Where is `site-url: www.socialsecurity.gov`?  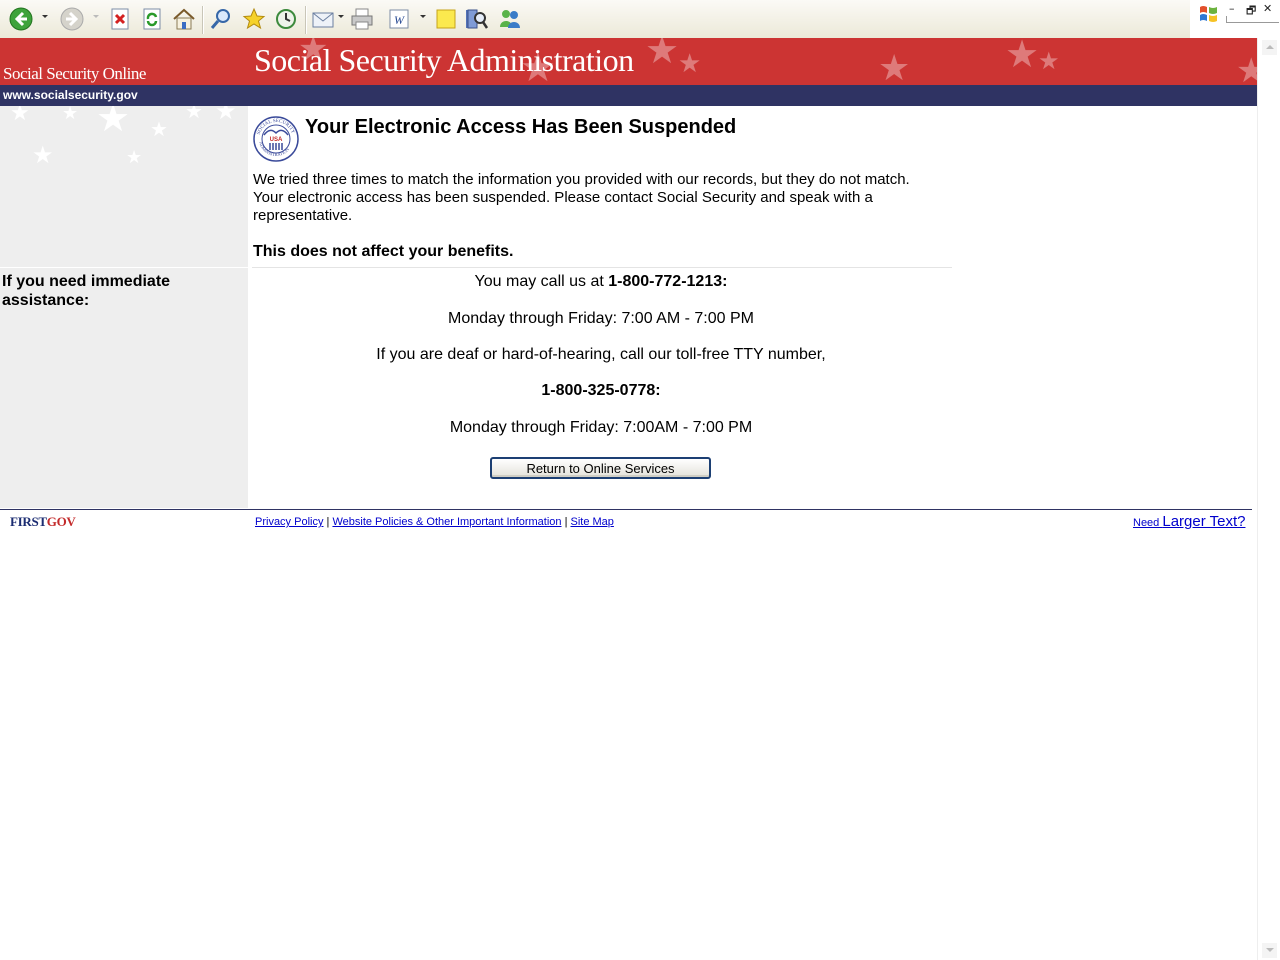 site-url: www.socialsecurity.gov is located at coordinates (70, 95).